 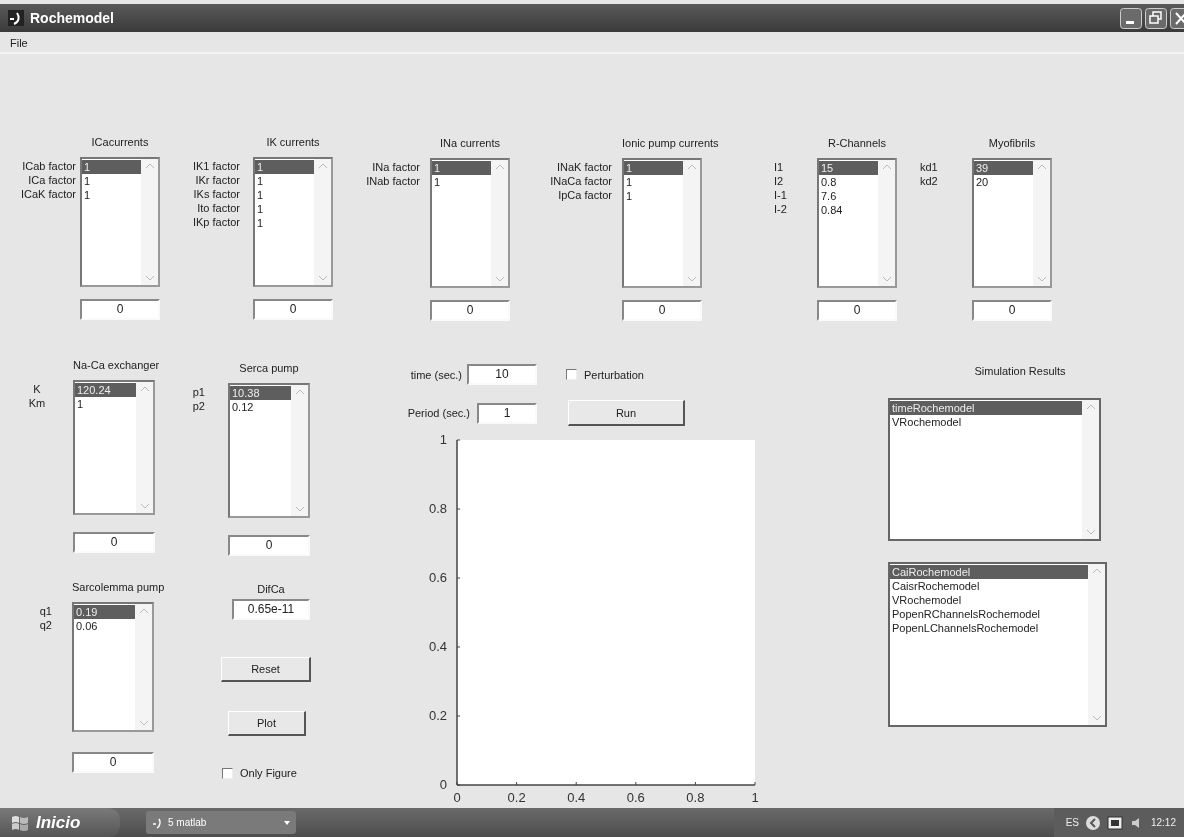 What do you see at coordinates (1072, 822) in the screenshot?
I see `language-indicator: ES` at bounding box center [1072, 822].